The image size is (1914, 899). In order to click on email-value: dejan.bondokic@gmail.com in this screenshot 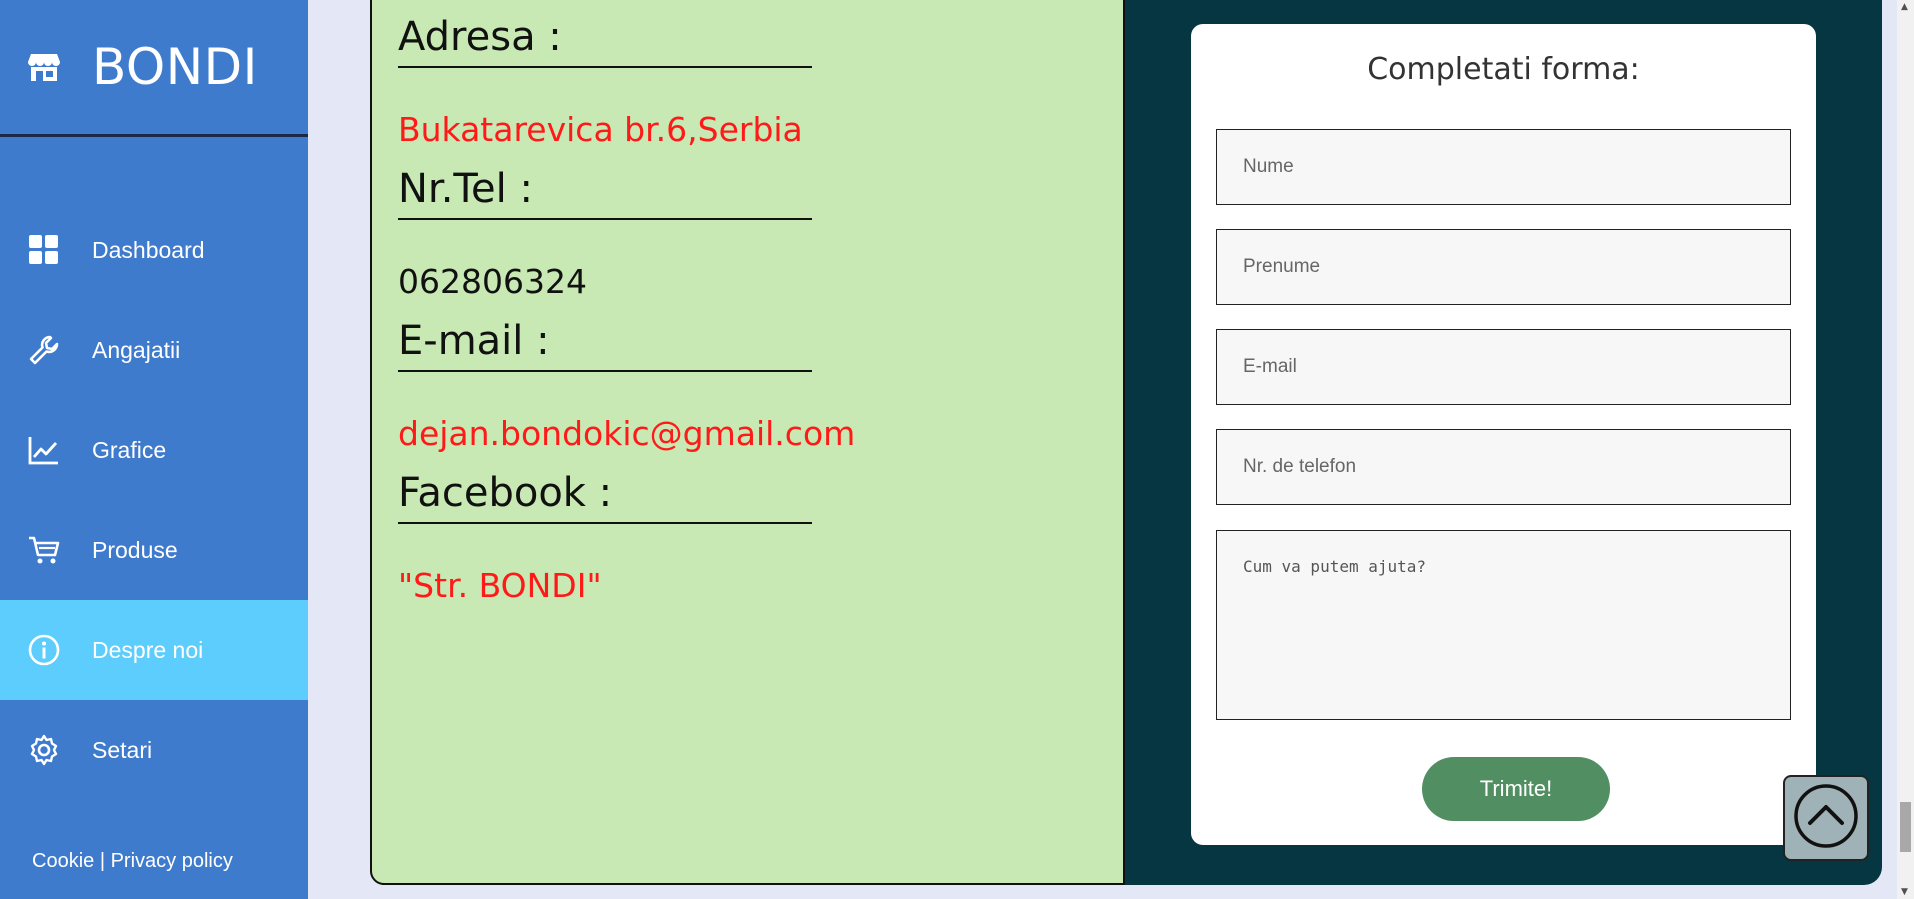, I will do `click(627, 433)`.